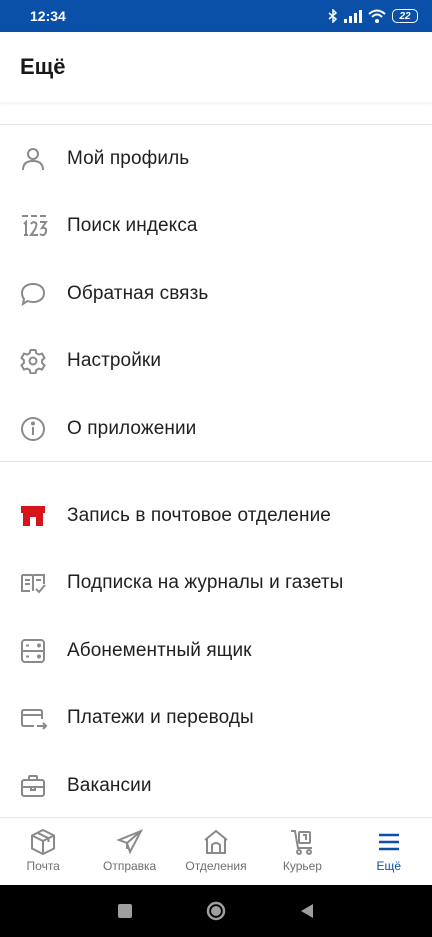 This screenshot has width=432, height=937. I want to click on tab-more: Ещё, so click(389, 851).